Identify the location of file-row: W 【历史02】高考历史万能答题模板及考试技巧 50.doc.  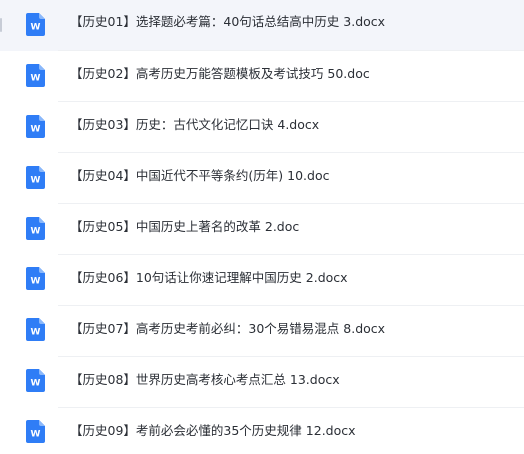
(262, 76).